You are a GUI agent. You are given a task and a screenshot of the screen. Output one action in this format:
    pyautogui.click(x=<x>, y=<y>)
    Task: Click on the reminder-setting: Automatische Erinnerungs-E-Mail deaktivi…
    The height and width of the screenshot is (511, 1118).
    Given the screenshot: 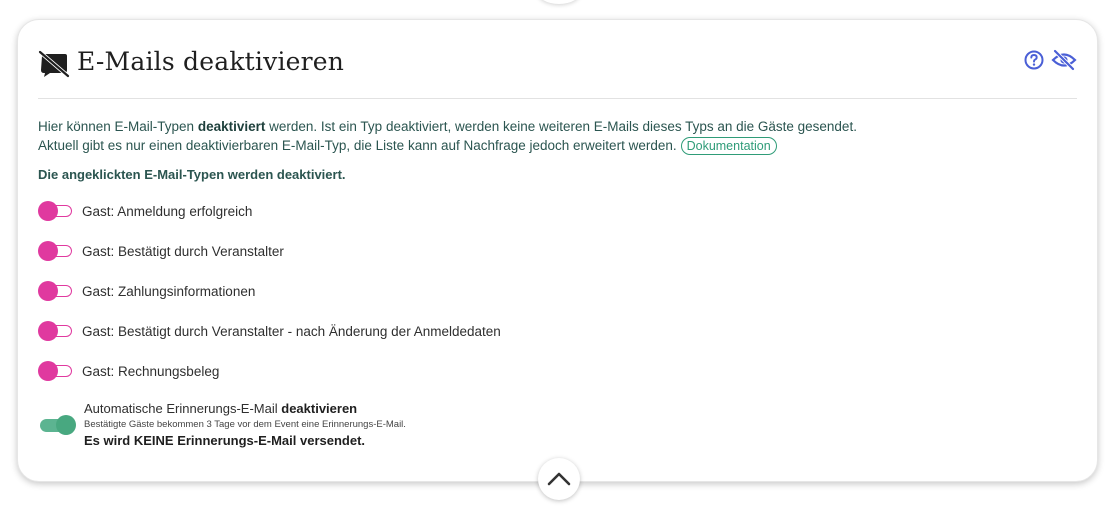 What is the action you would take?
    pyautogui.click(x=340, y=426)
    